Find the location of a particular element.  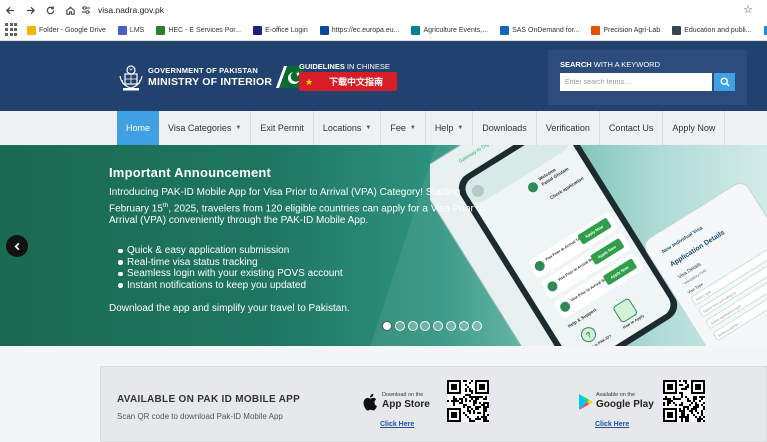

app-store-link: Click Here is located at coordinates (397, 424).